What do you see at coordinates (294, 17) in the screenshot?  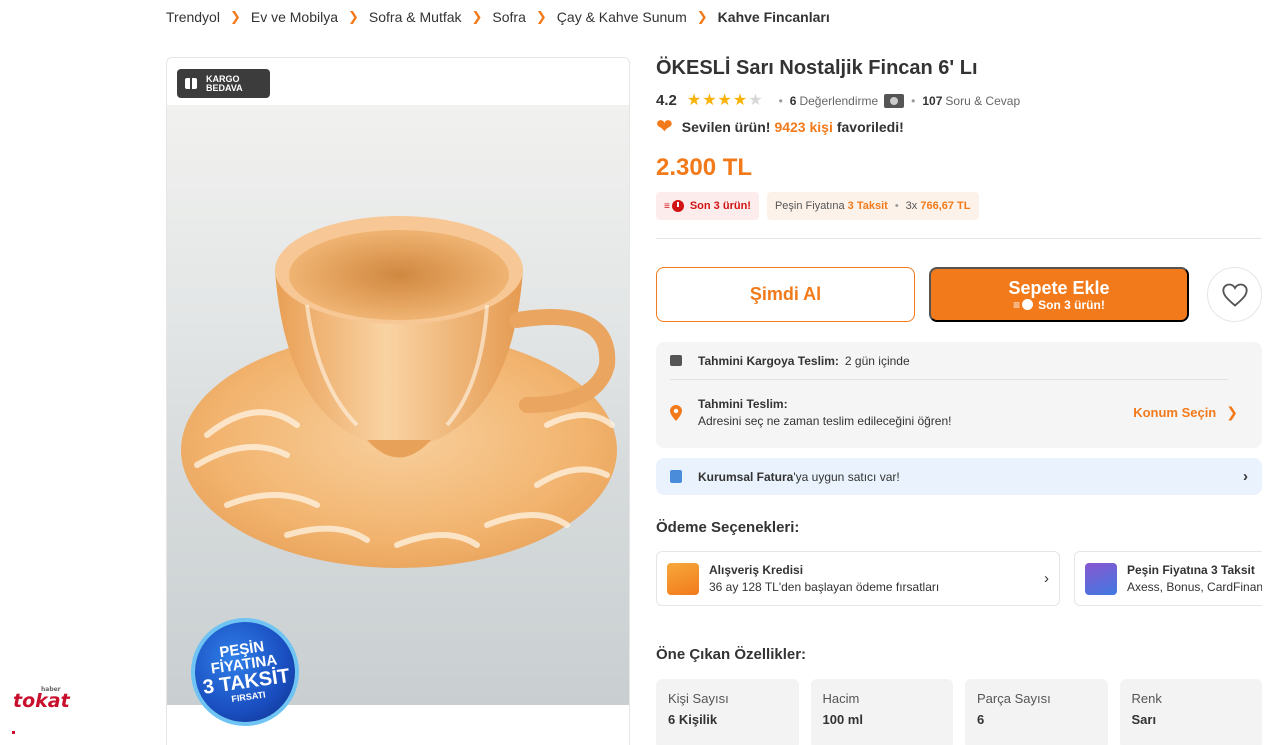 I see `breadcrumb-item-ev-ve-mobilya: Ev ve Mobilya` at bounding box center [294, 17].